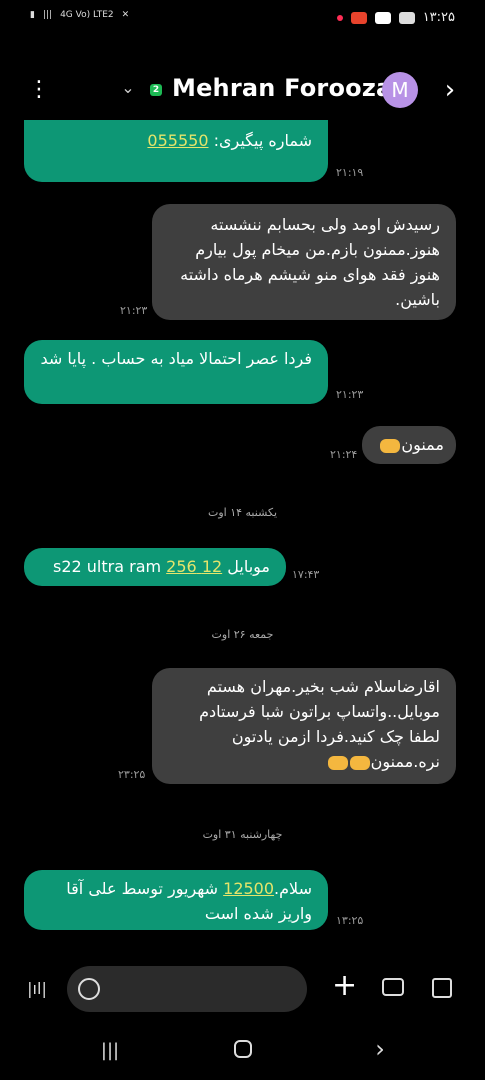 This screenshot has width=485, height=1080. I want to click on network-label: 4G Vo) LTE2, so click(87, 15).